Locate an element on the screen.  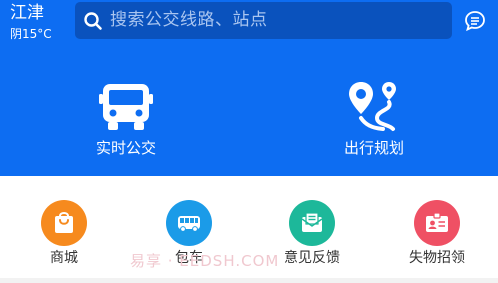
shortcut-mall: 商城 is located at coordinates (64, 233).